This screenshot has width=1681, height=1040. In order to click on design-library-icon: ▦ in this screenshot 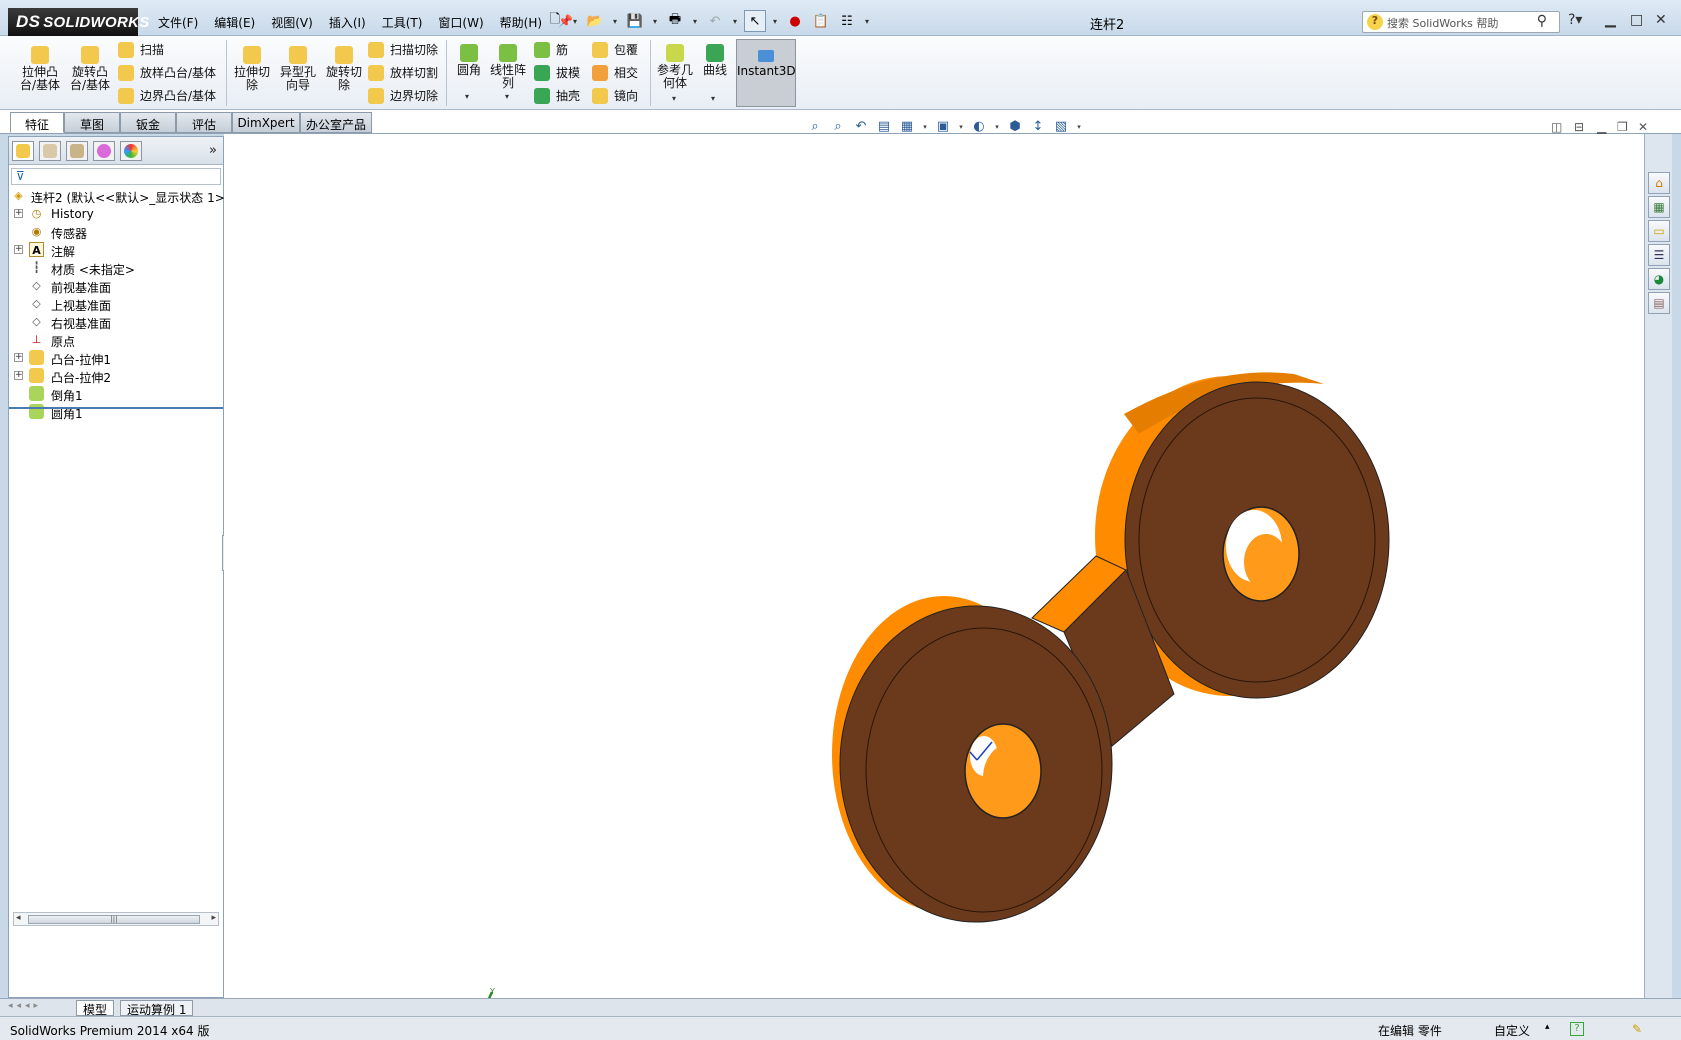, I will do `click(1659, 207)`.